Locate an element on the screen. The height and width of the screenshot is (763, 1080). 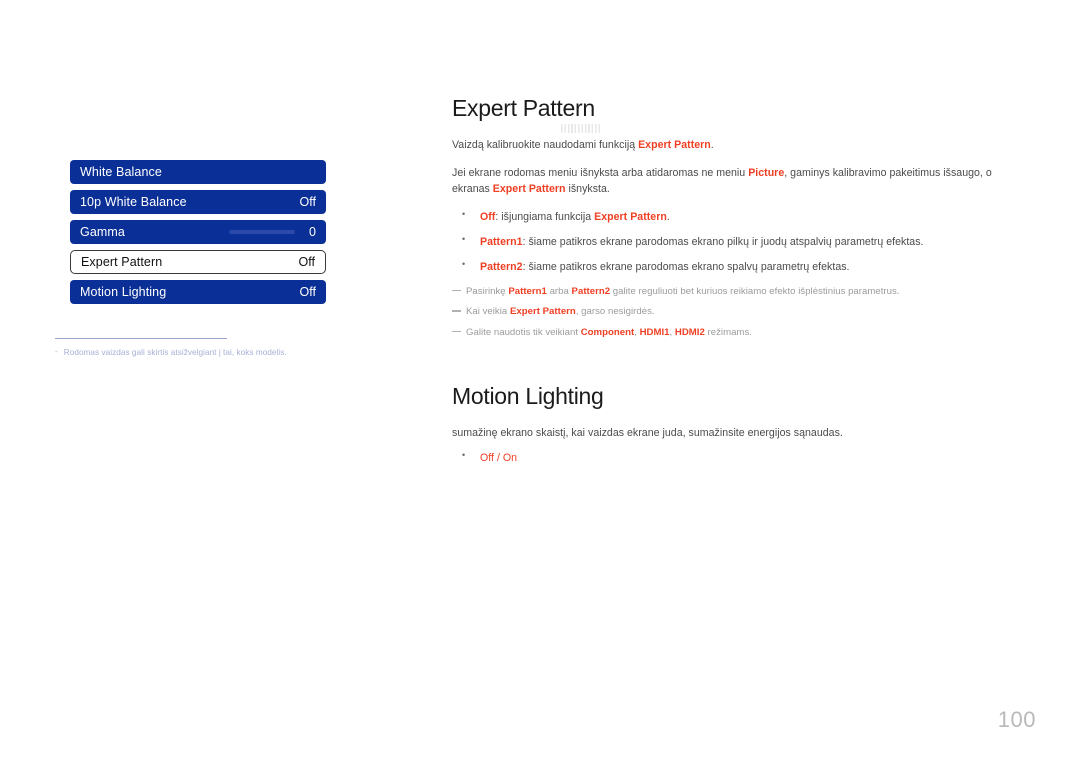
note-highlight-3: HDMI2 is located at coordinates (689, 332).